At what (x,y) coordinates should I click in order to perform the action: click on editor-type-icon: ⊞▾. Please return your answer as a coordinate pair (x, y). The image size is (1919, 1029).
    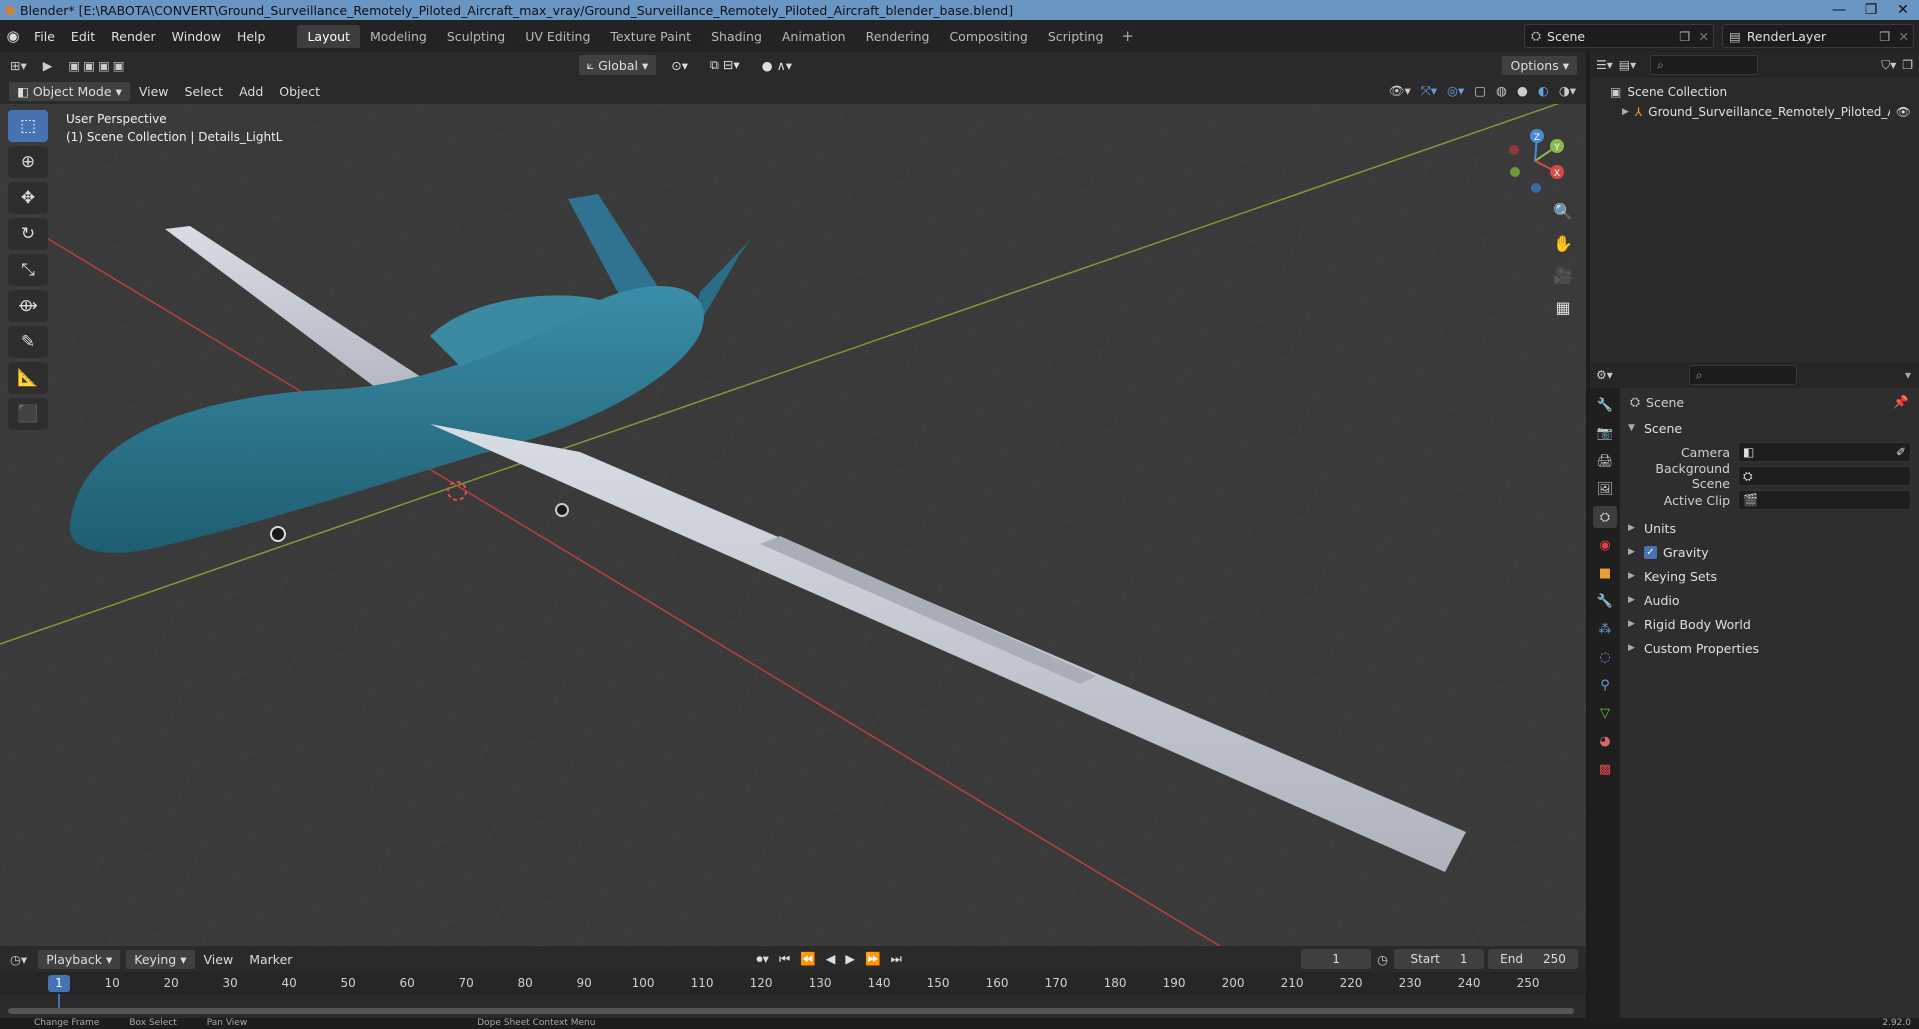
    Looking at the image, I should click on (18, 65).